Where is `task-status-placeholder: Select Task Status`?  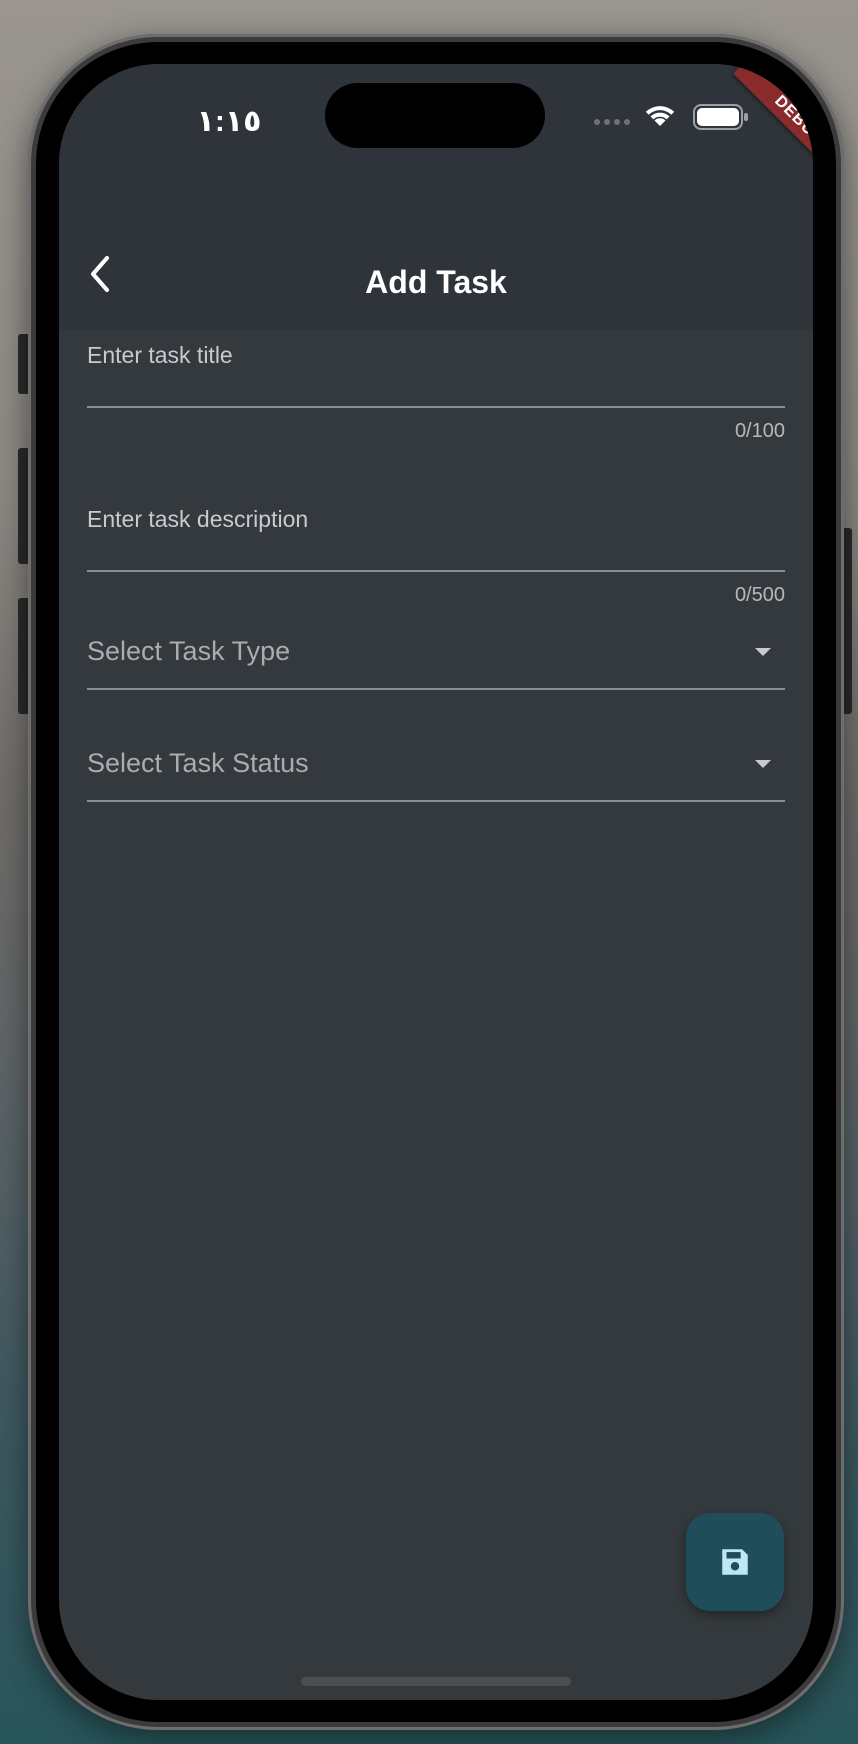 task-status-placeholder: Select Task Status is located at coordinates (198, 763).